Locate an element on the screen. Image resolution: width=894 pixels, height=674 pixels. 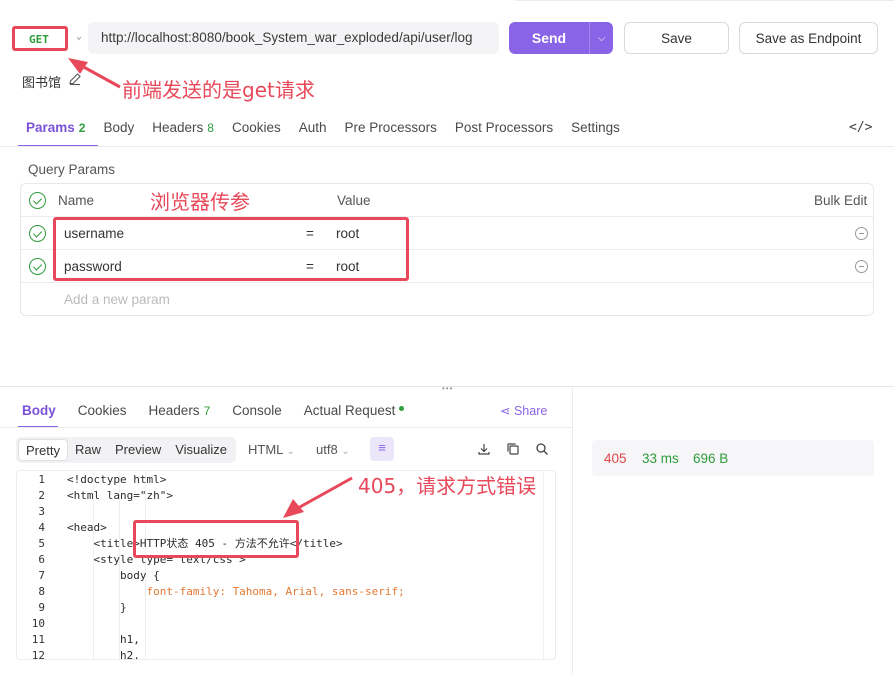
line-number: 5 is located at coordinates (41, 543).